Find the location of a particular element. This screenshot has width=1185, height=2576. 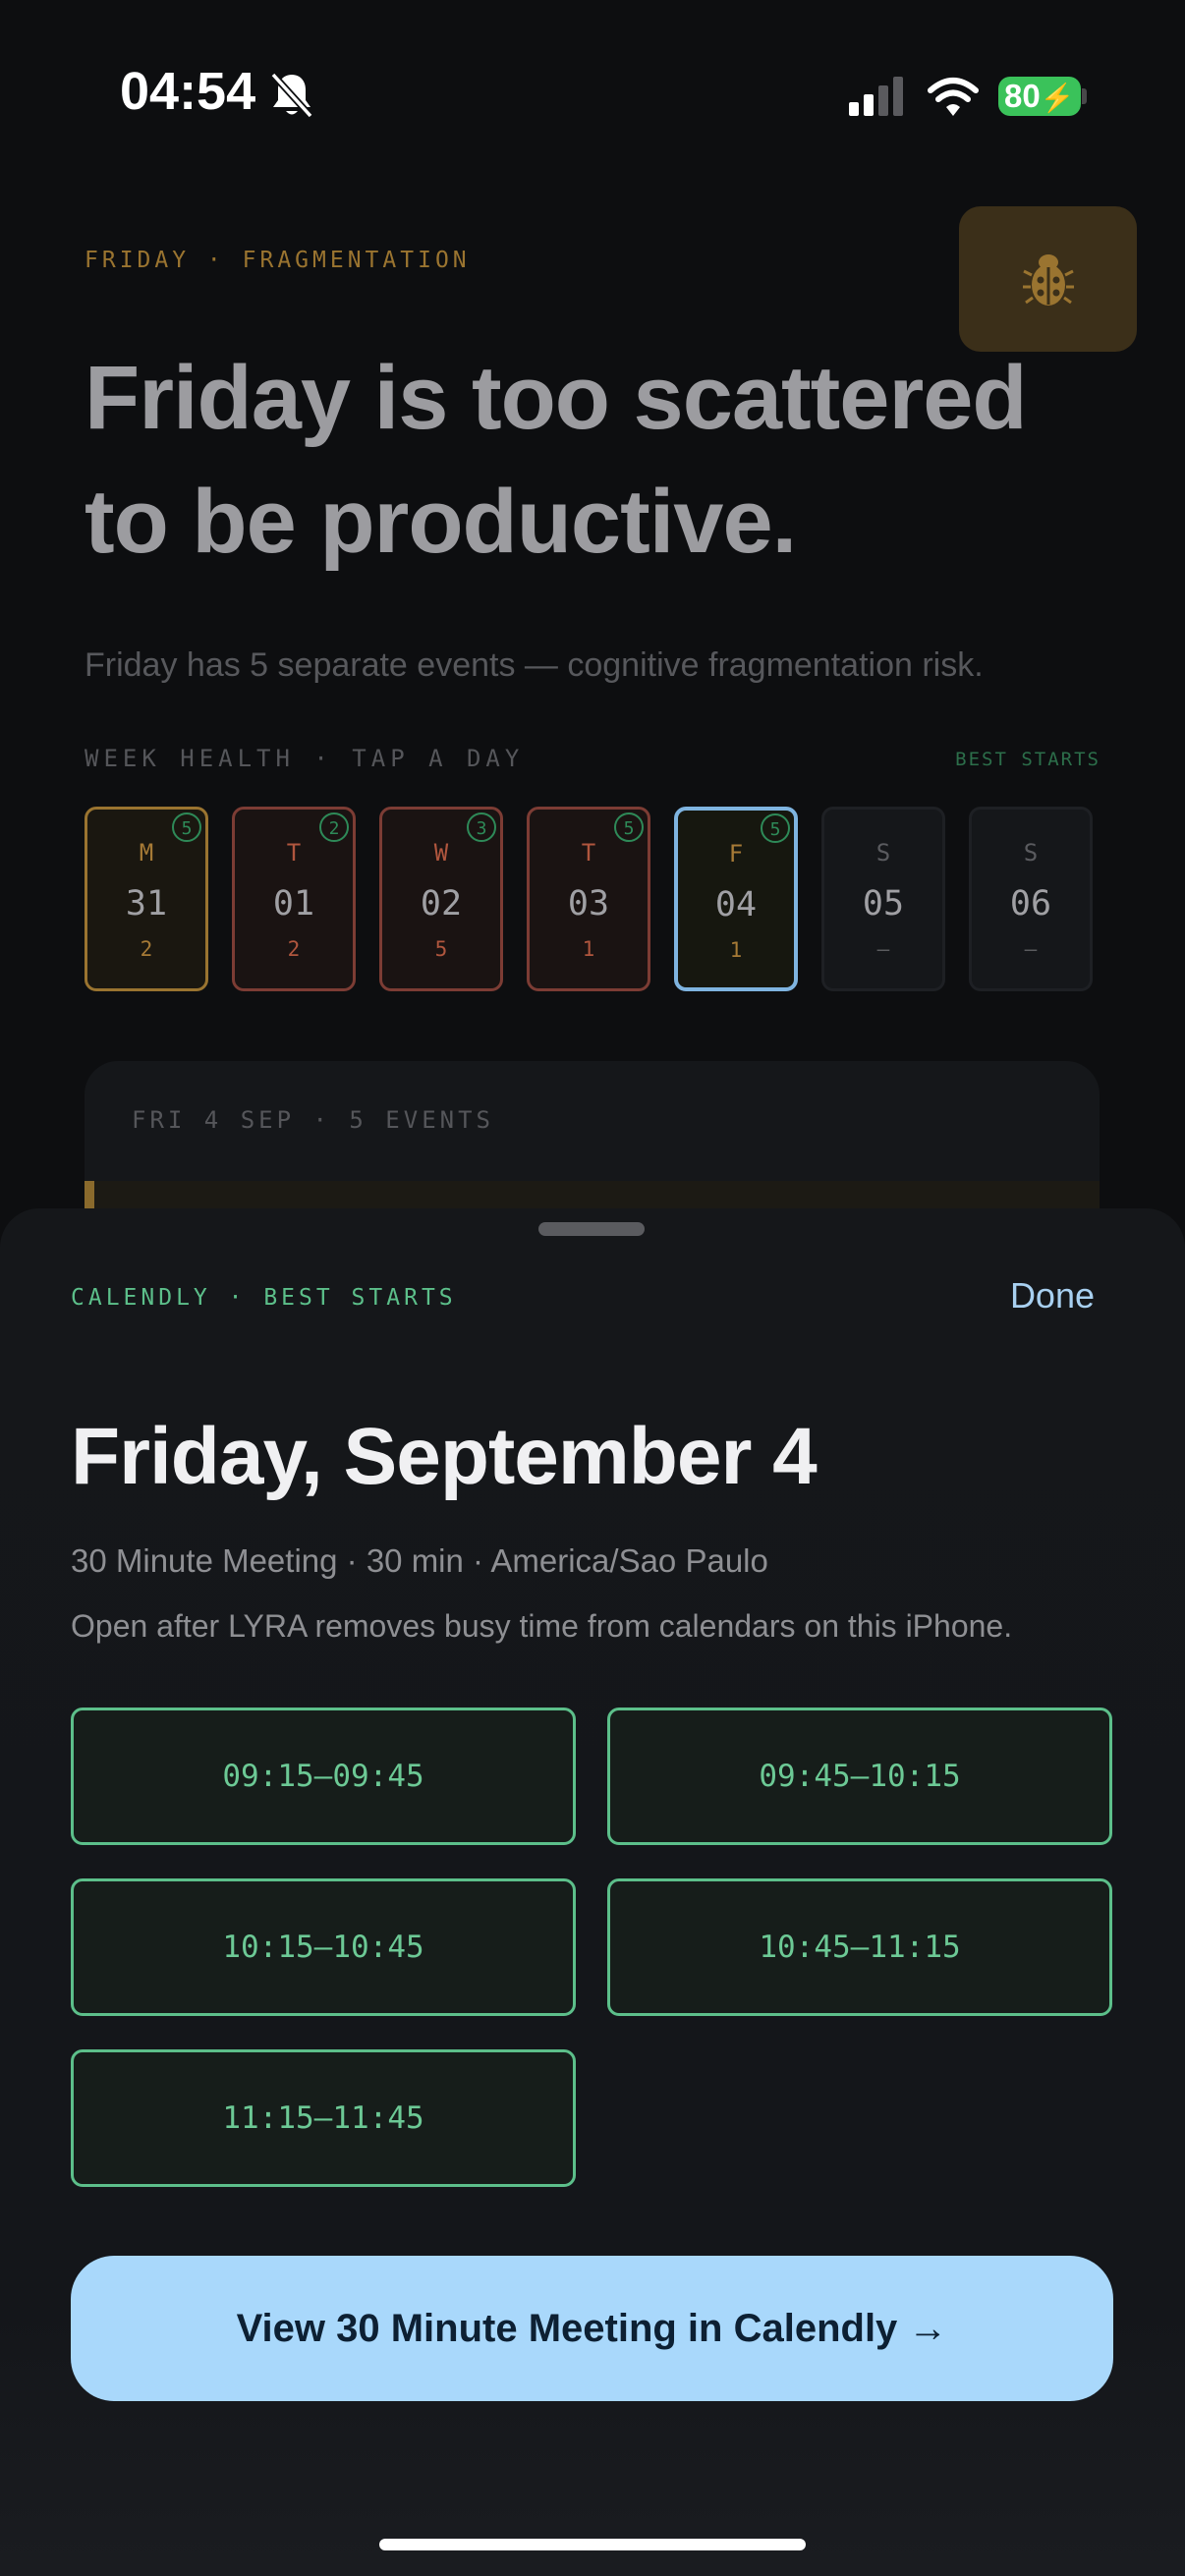

day-tile: T 01 2 2 is located at coordinates (294, 899).